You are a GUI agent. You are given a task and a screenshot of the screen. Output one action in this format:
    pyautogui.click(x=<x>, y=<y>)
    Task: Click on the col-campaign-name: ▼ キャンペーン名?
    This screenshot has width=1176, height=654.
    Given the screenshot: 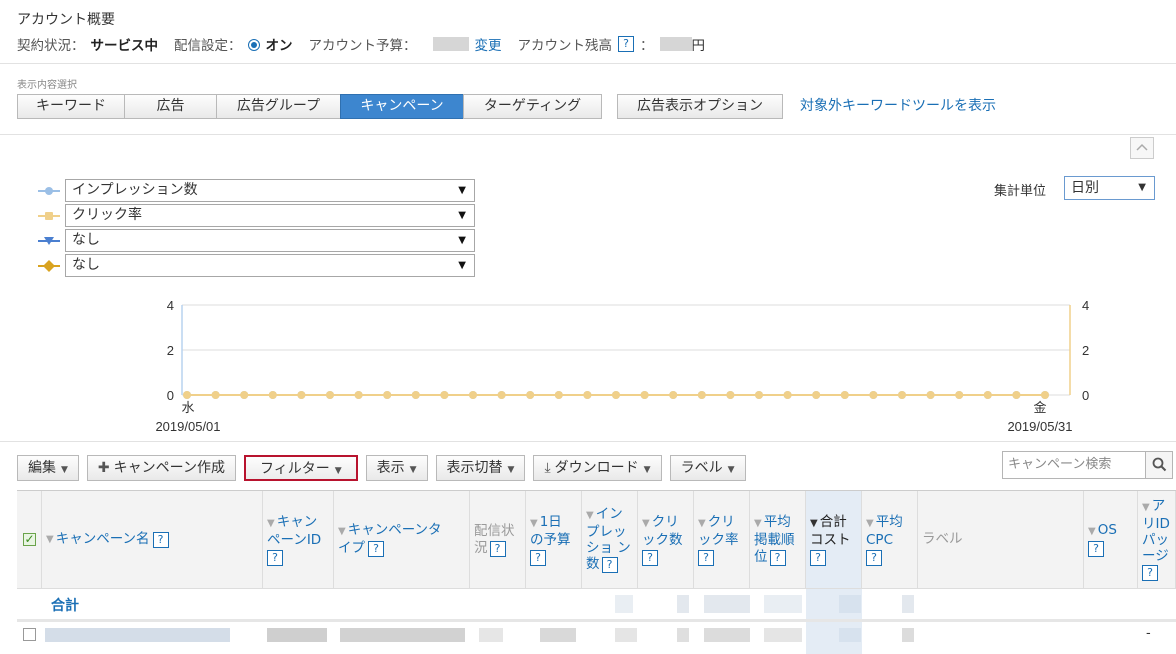 What is the action you would take?
    pyautogui.click(x=152, y=539)
    